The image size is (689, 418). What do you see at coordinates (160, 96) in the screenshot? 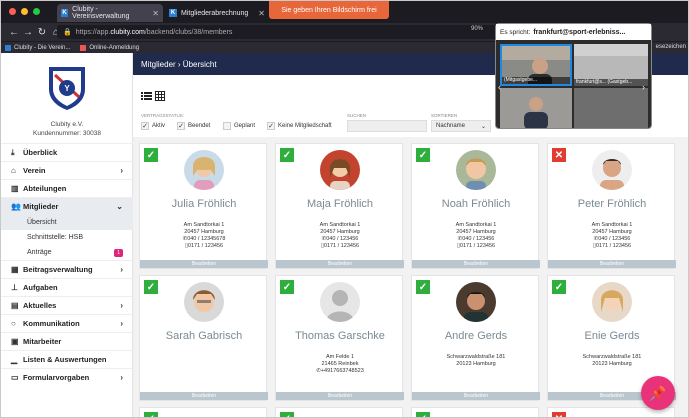
I see `grid-view-icon` at bounding box center [160, 96].